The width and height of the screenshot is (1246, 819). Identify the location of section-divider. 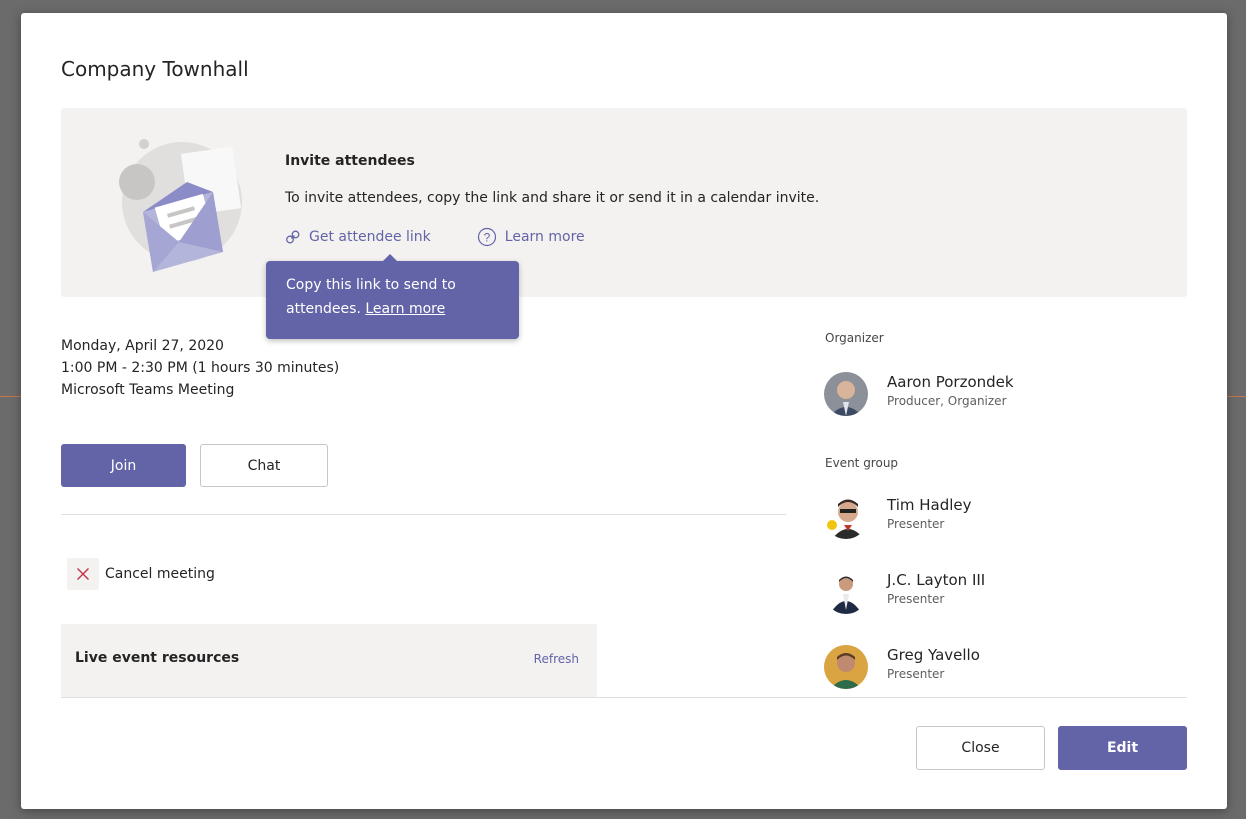
(423, 514).